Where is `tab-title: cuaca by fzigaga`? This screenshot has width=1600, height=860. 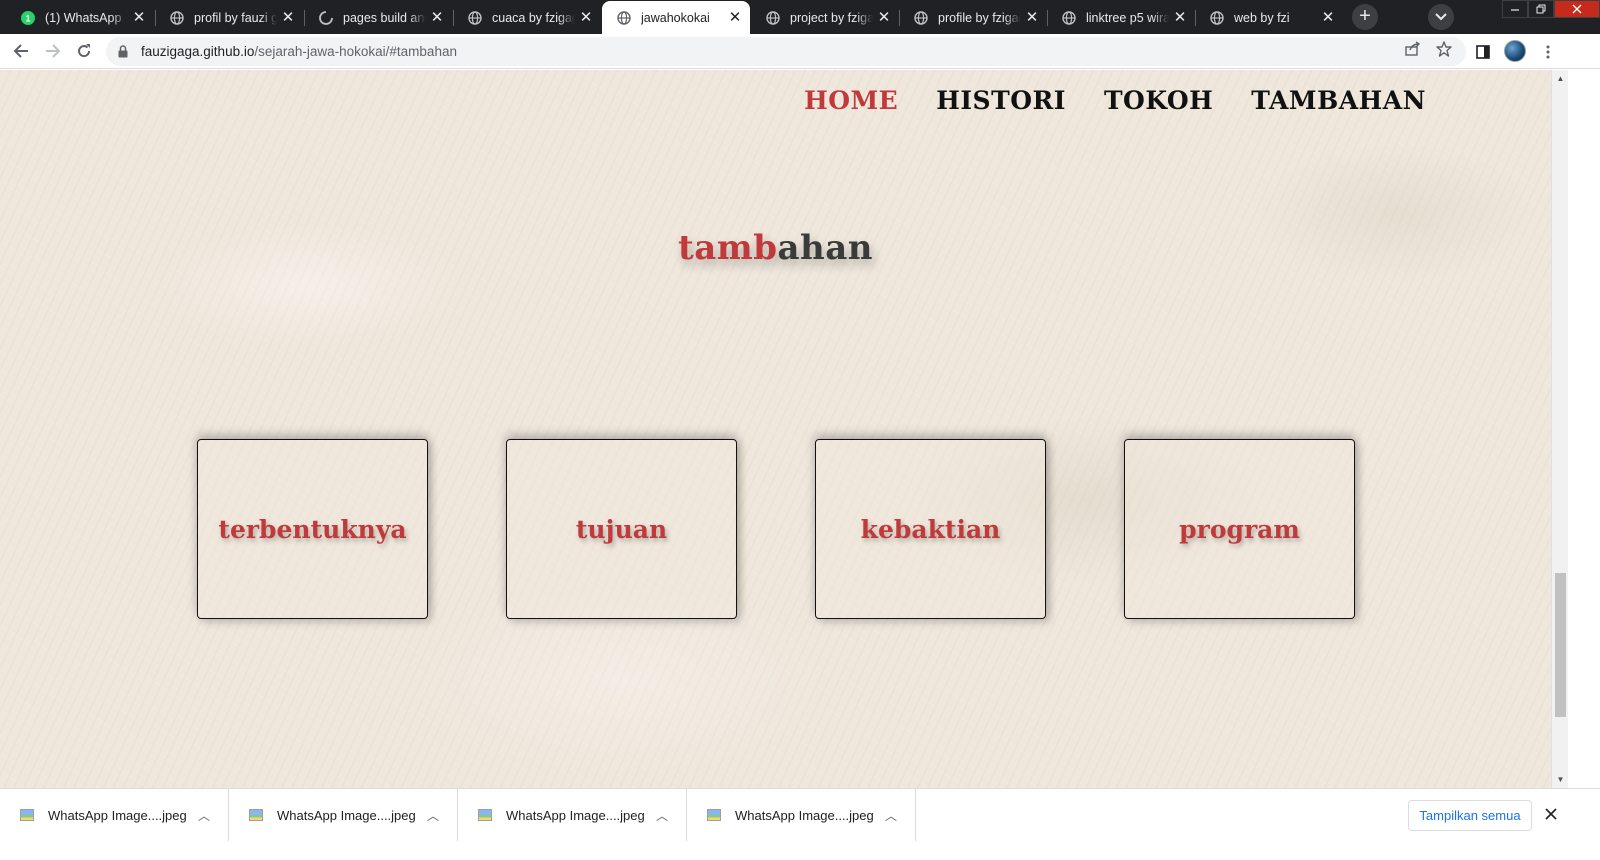 tab-title: cuaca by fzigaga is located at coordinates (533, 17).